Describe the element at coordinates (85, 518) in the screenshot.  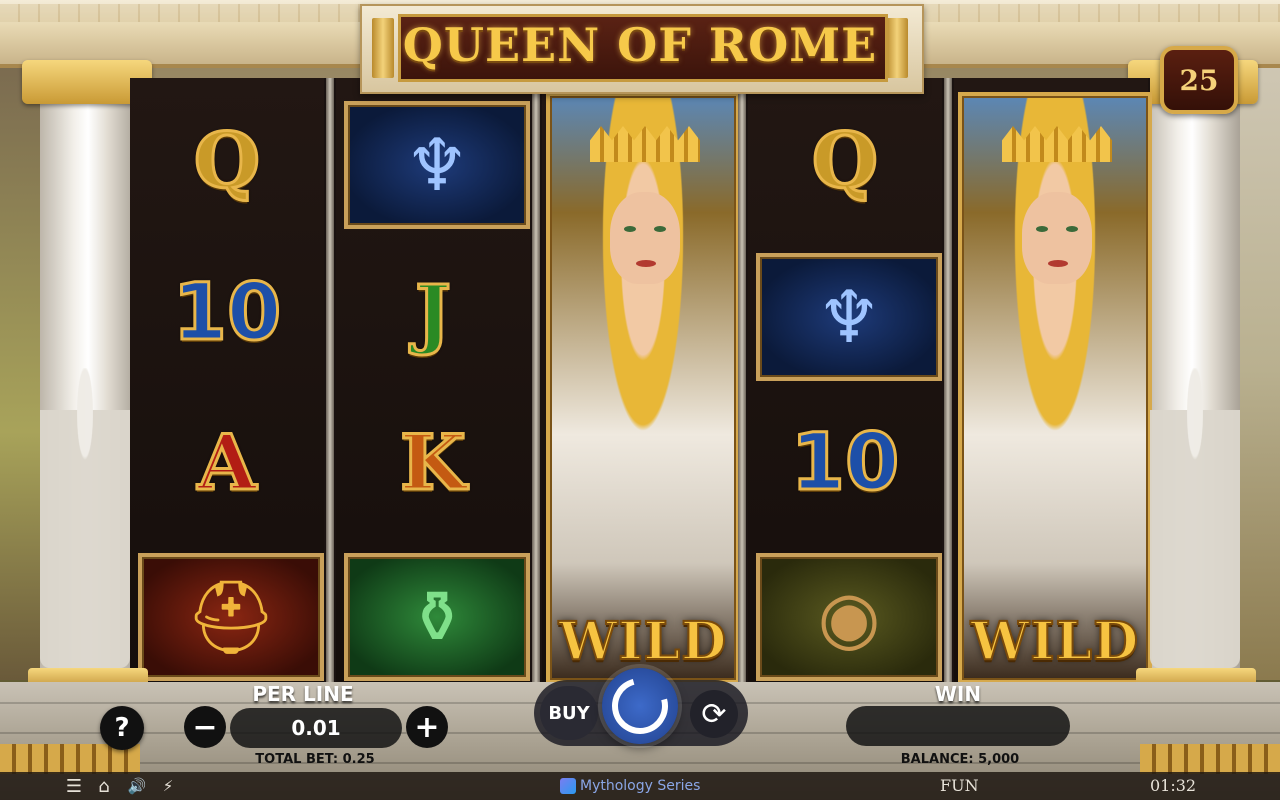
I see `left-statue` at that location.